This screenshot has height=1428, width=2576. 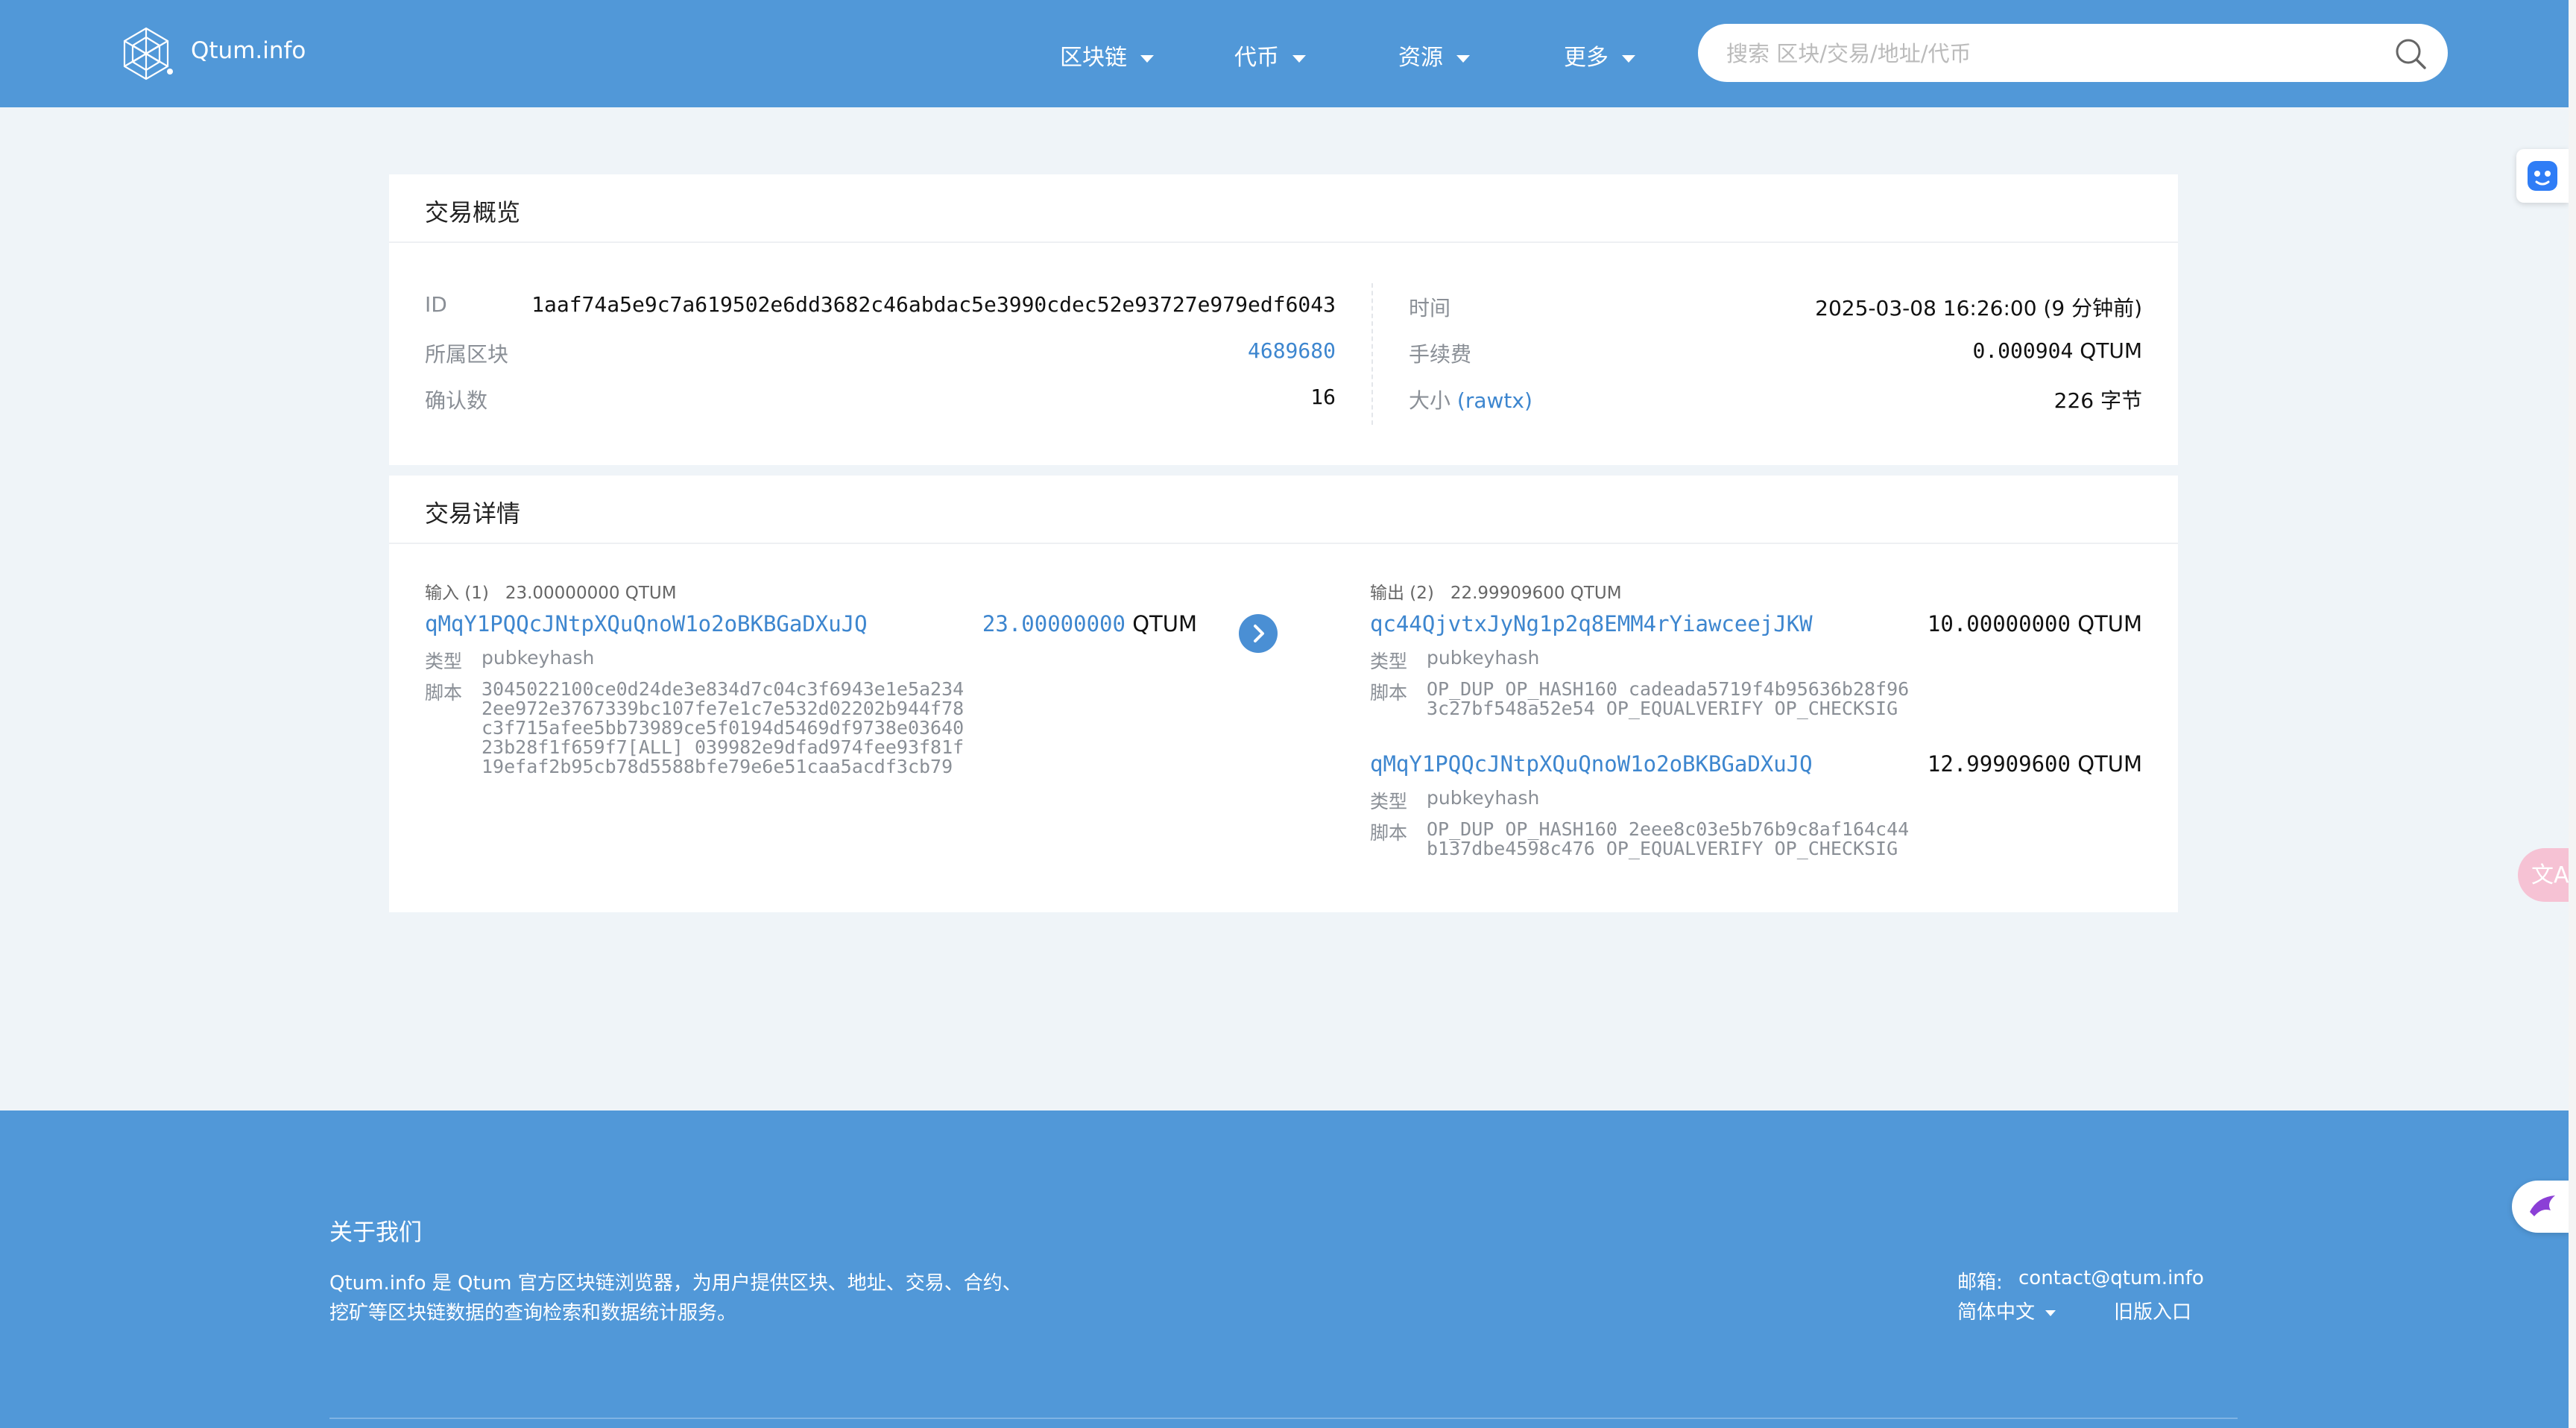 I want to click on input-amount: 23.00000000 QTUM, so click(x=1089, y=623).